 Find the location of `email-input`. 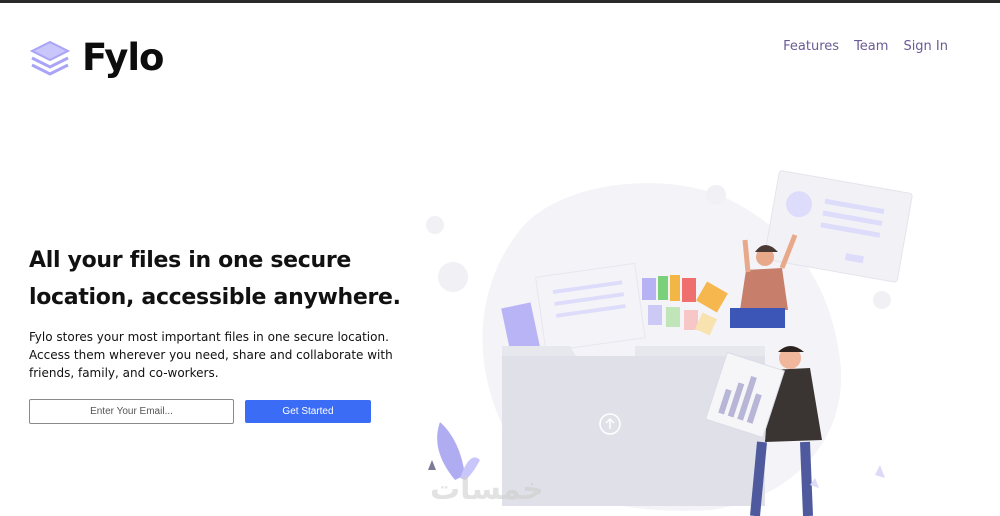

email-input is located at coordinates (131, 411).